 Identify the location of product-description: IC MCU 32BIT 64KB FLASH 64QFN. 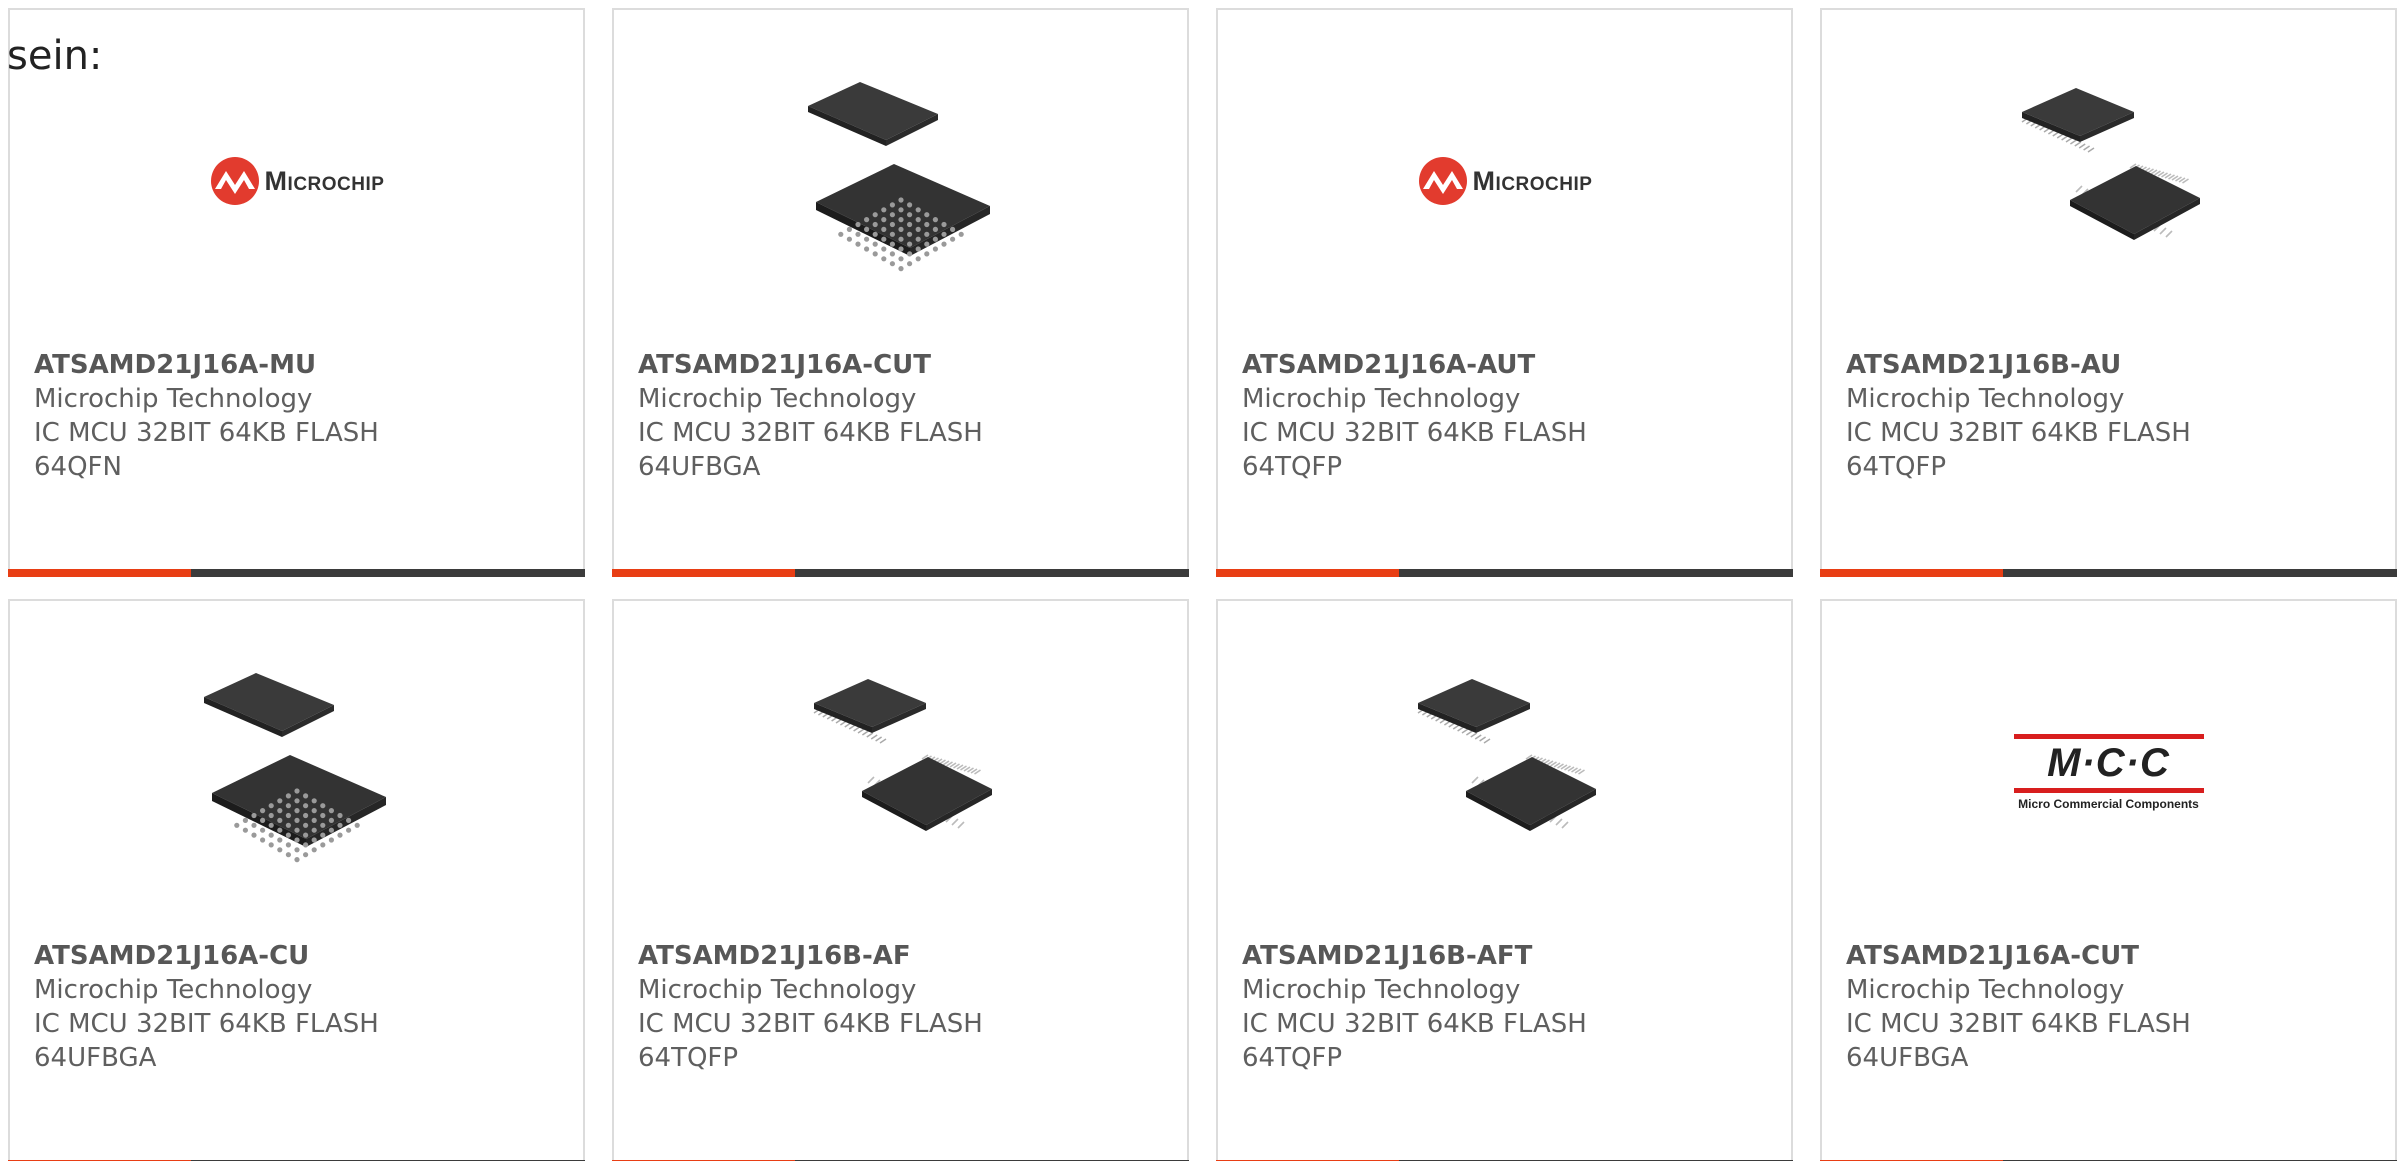
(206, 450).